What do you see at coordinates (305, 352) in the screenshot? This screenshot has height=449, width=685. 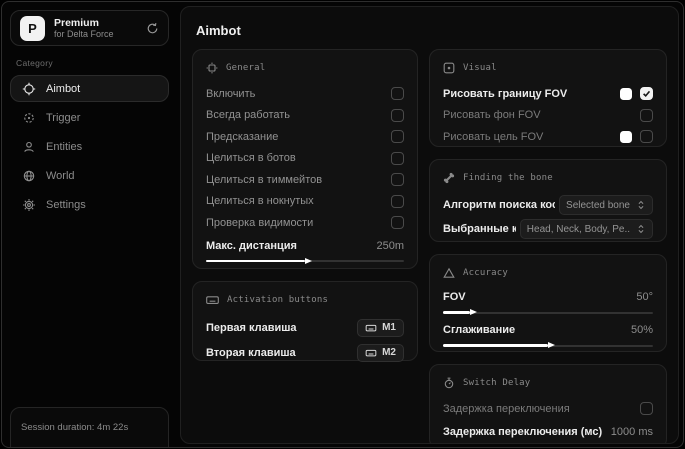 I see `keybind-row: Вторая клавиша M2` at bounding box center [305, 352].